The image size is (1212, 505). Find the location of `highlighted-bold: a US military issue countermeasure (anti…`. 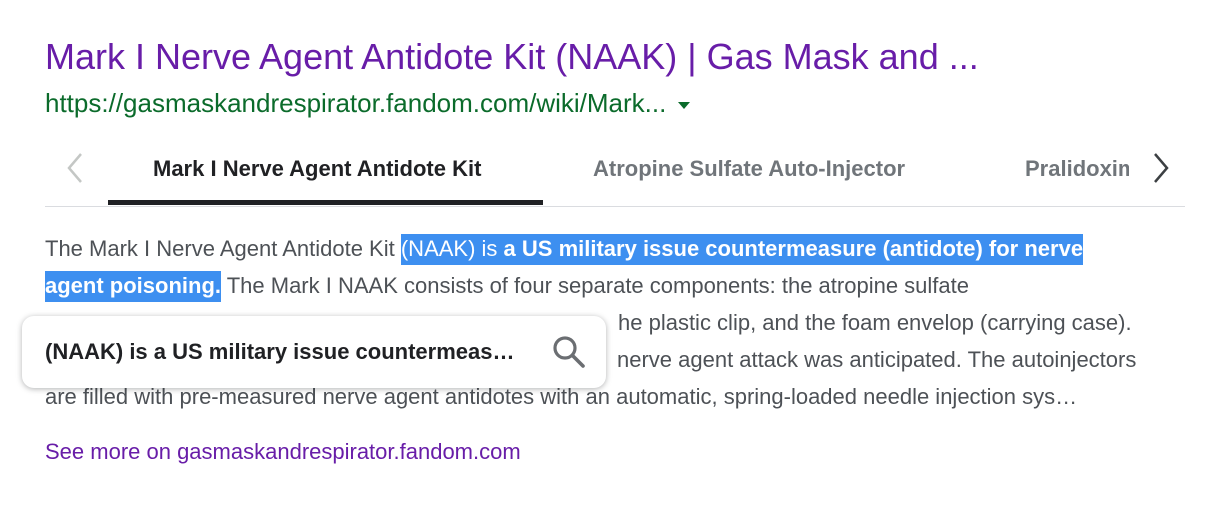

highlighted-bold: a US military issue countermeasure (anti… is located at coordinates (793, 248).